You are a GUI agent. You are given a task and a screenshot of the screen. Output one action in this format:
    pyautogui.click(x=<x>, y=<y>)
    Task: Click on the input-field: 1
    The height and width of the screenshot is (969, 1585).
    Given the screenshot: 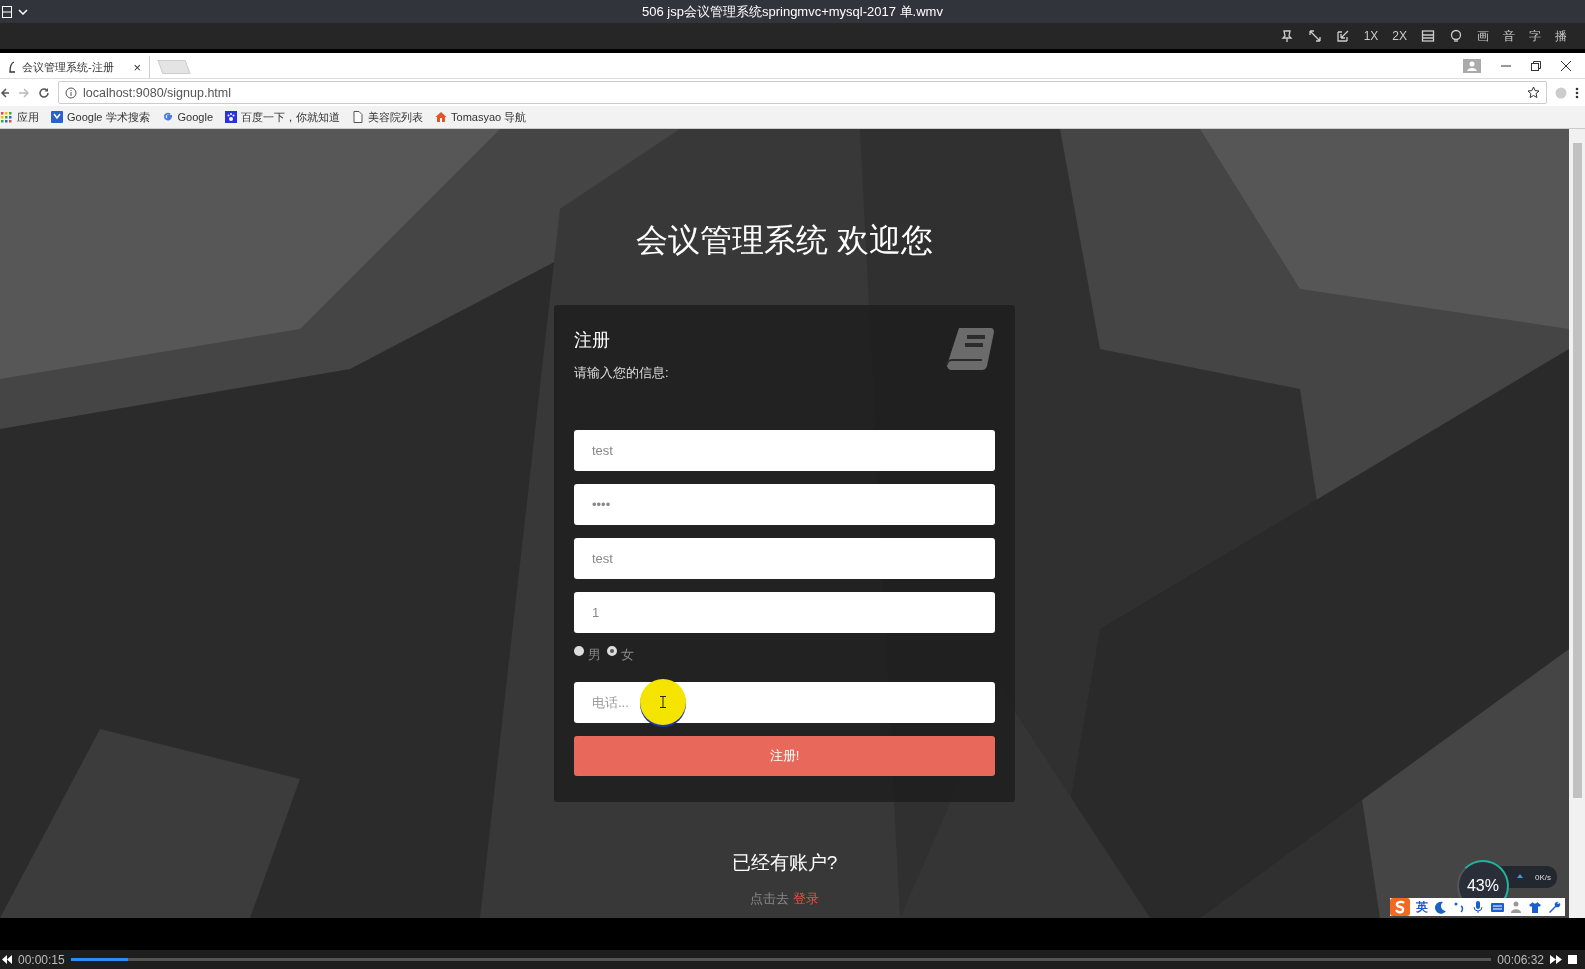 What is the action you would take?
    pyautogui.click(x=784, y=612)
    